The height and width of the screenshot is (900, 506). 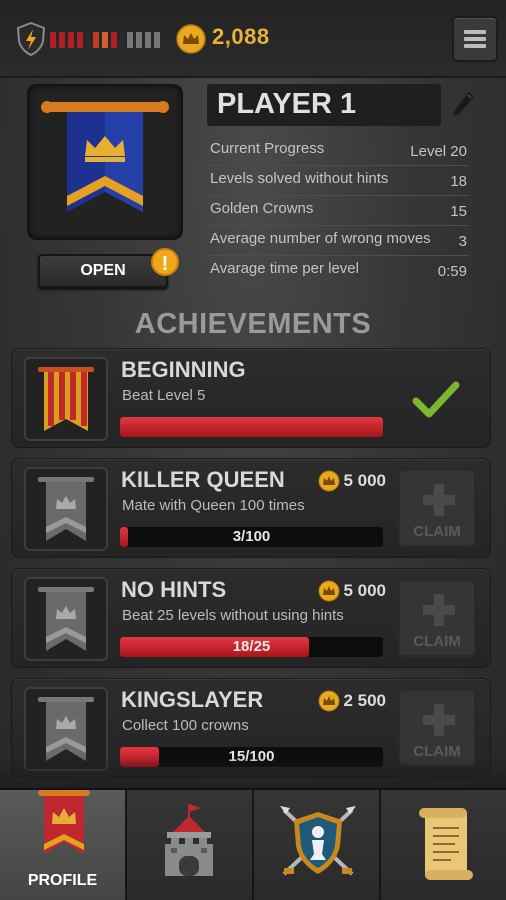 I want to click on tab-label: PROFILE, so click(x=62, y=880).